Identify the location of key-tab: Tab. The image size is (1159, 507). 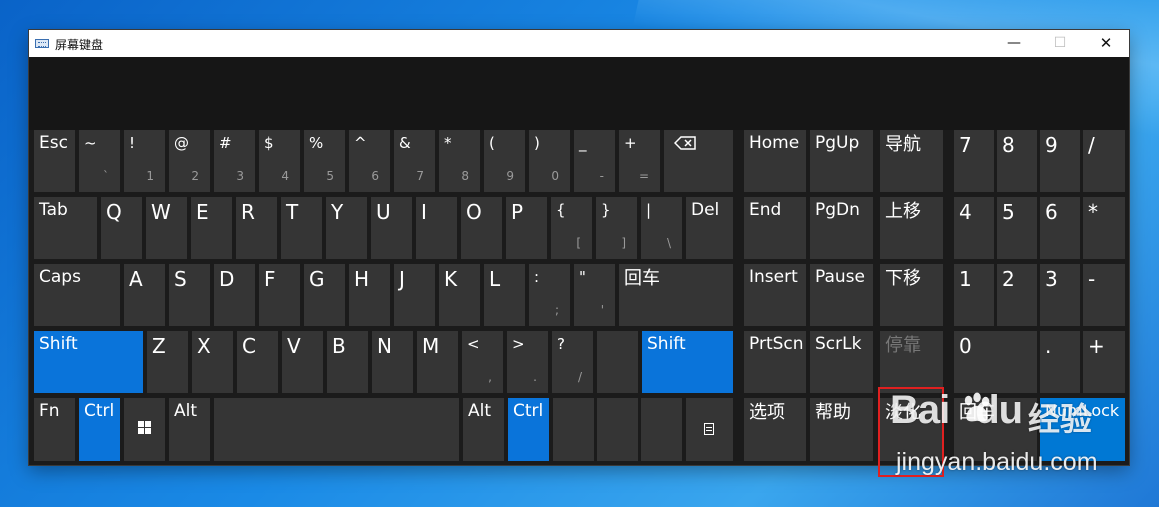
(65, 228).